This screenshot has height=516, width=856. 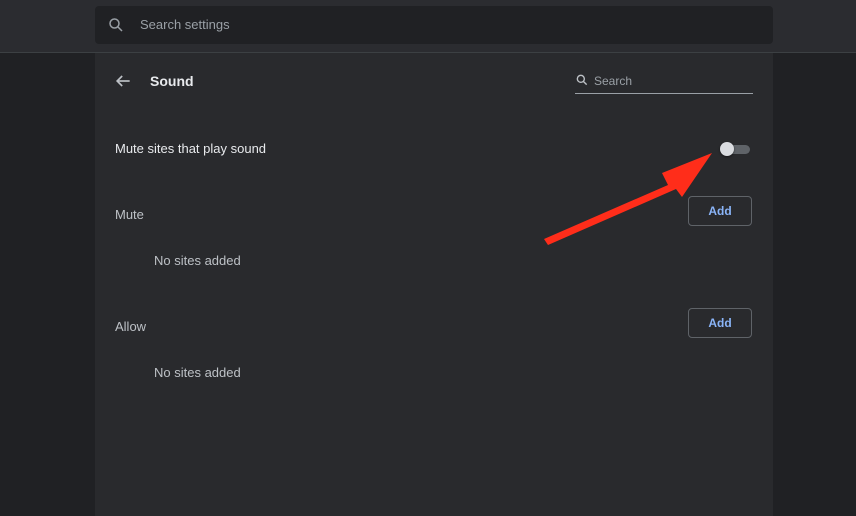 I want to click on page-search-input: Search, so click(x=664, y=82).